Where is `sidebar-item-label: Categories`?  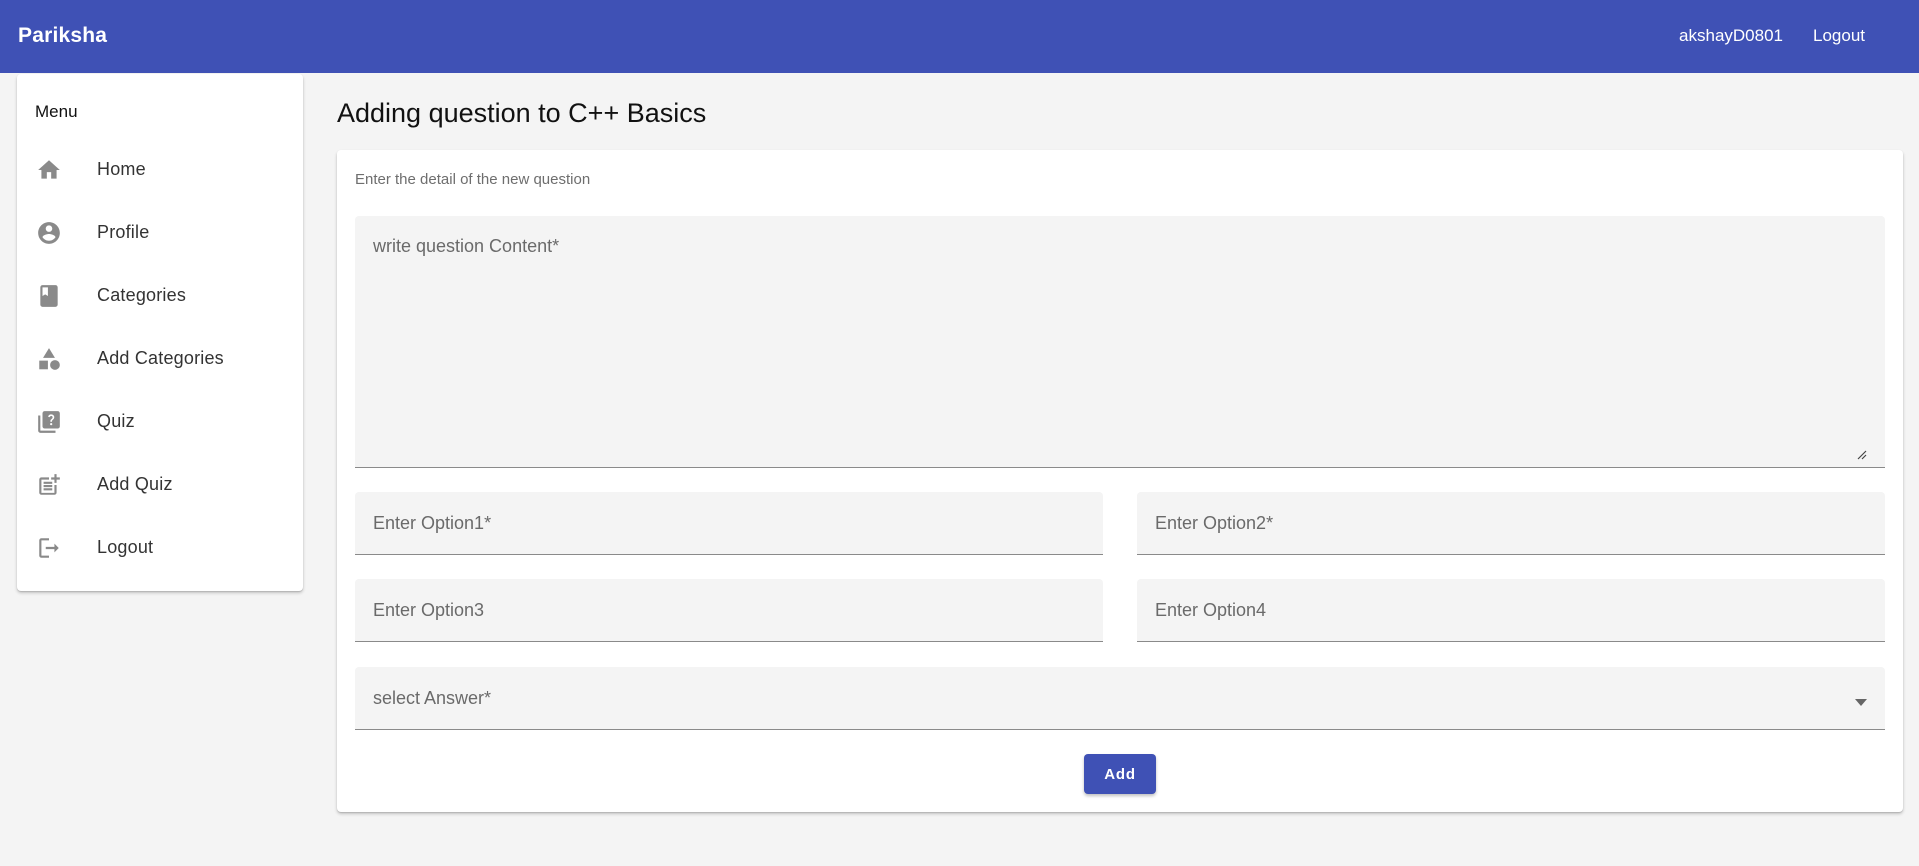 sidebar-item-label: Categories is located at coordinates (142, 295).